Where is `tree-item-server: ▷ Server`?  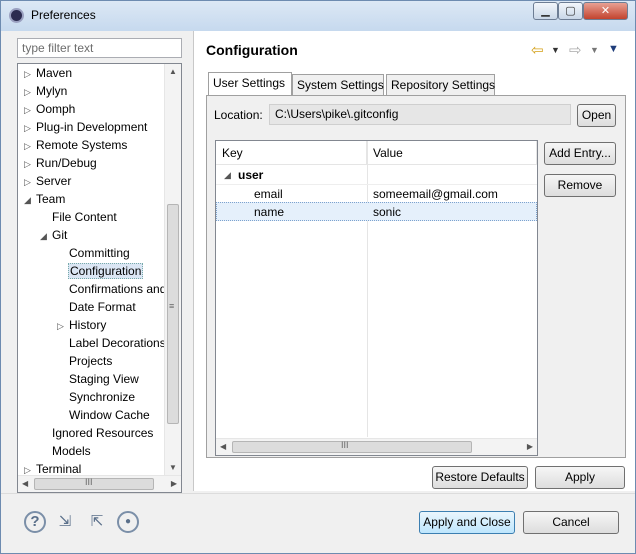
tree-item-server: ▷ Server is located at coordinates (47, 181).